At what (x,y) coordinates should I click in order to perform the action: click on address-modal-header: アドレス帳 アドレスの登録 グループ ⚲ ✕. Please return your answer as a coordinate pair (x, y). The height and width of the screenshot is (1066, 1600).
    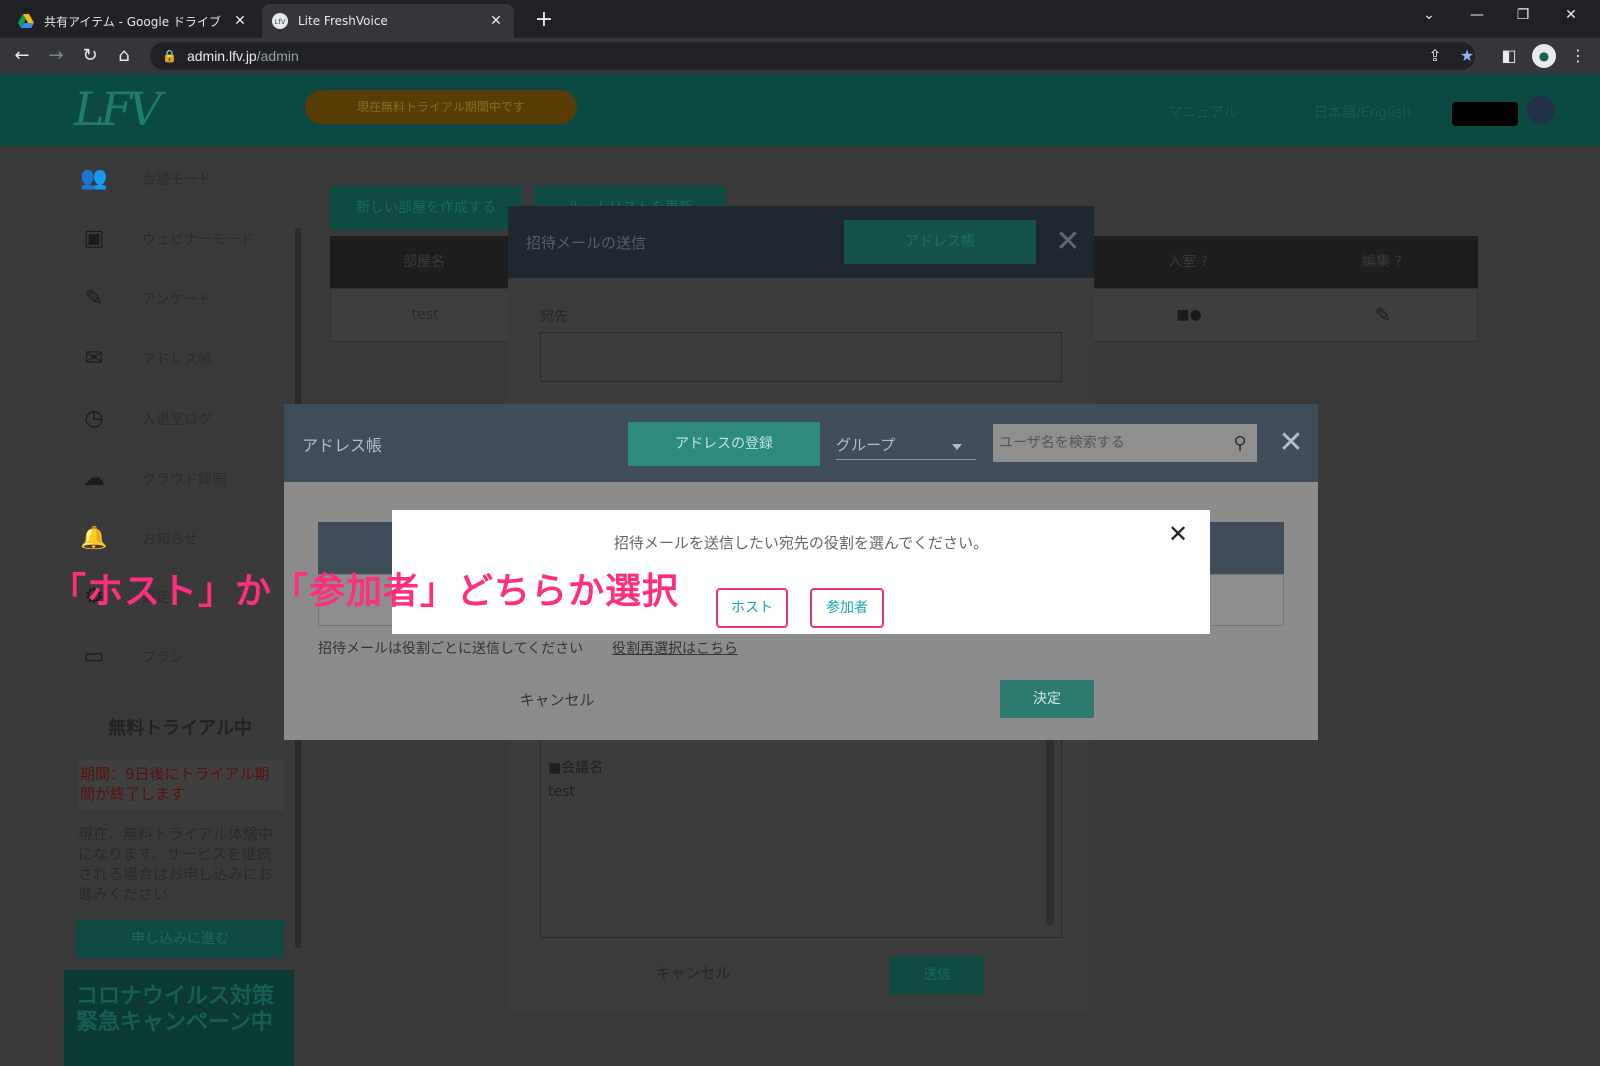
    Looking at the image, I should click on (801, 443).